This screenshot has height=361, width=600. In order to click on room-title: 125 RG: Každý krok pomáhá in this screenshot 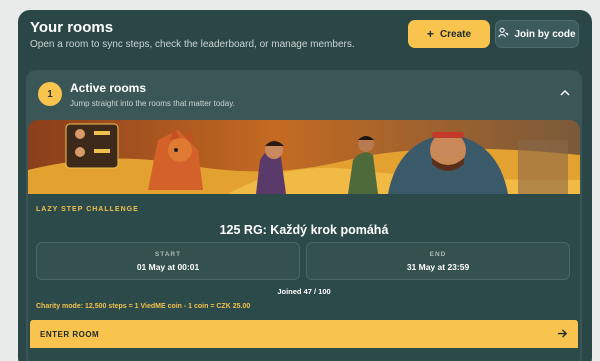, I will do `click(304, 230)`.